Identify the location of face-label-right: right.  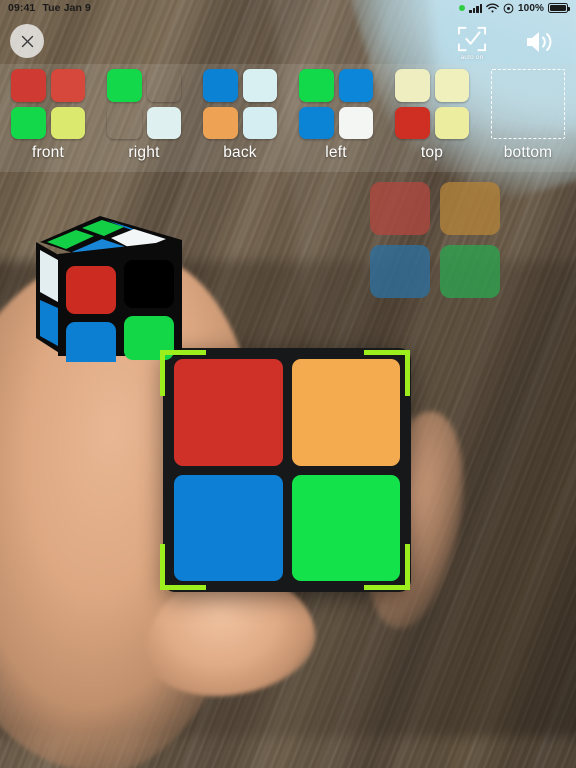
(144, 152).